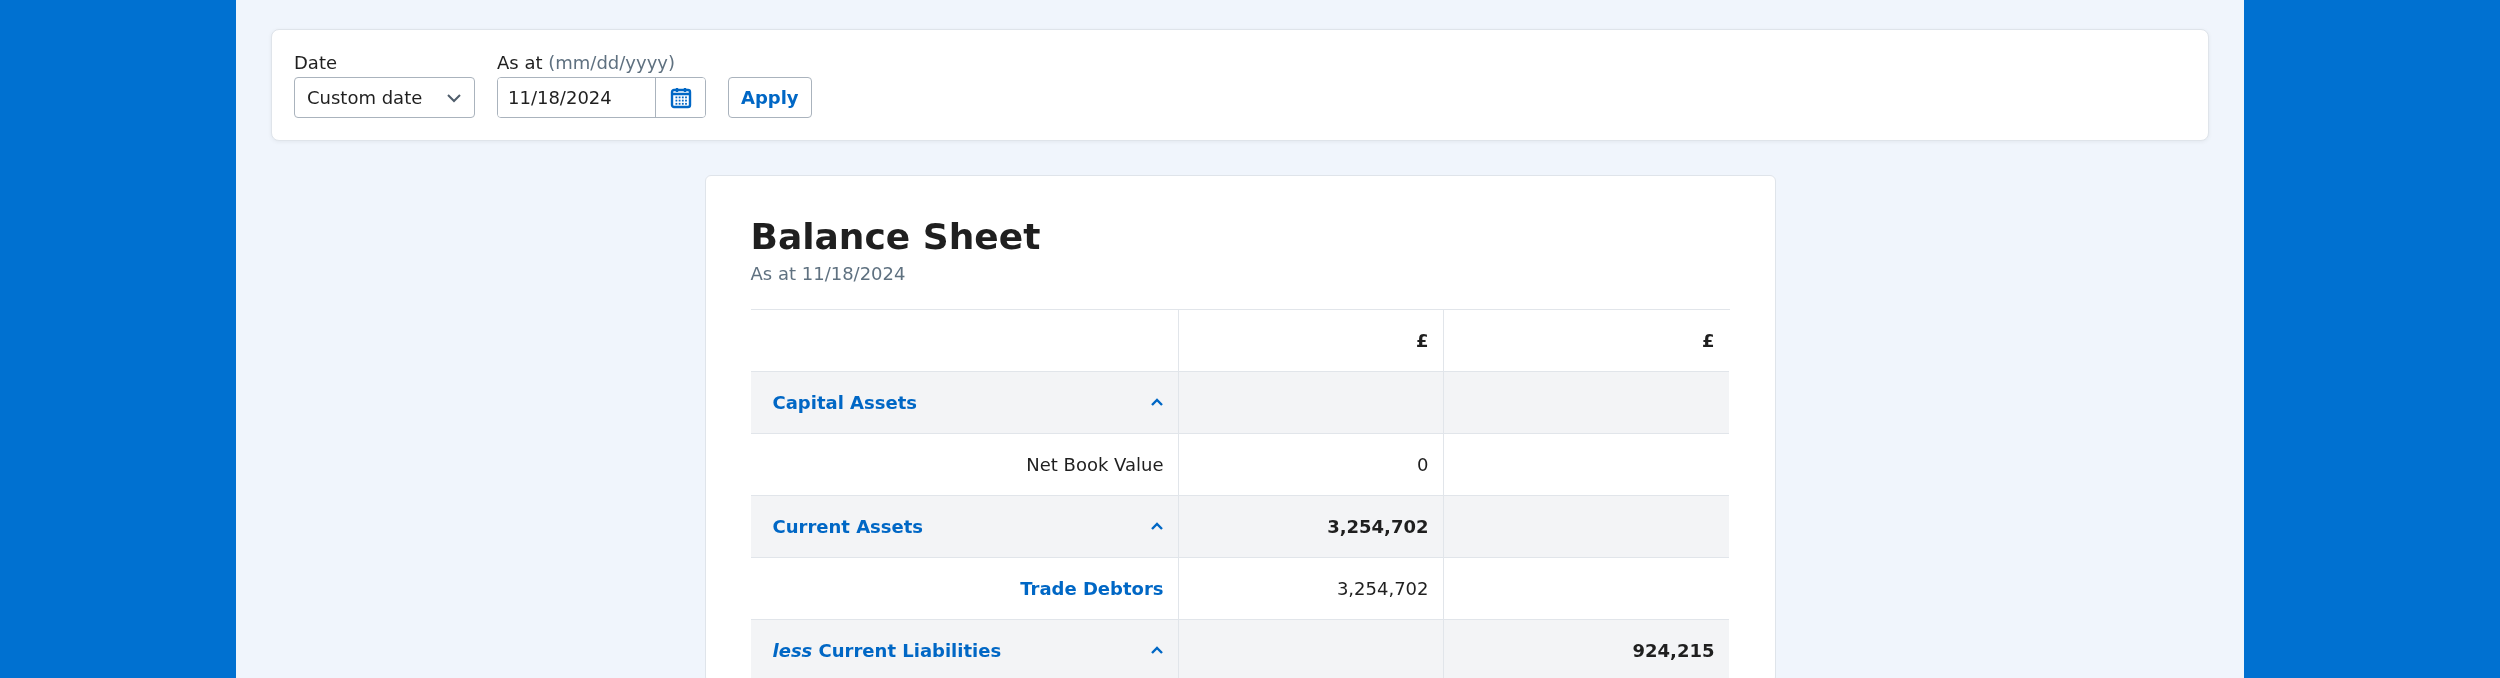 The image size is (2500, 678). Describe the element at coordinates (1092, 588) in the screenshot. I see `account-link: Trade Debtors` at that location.